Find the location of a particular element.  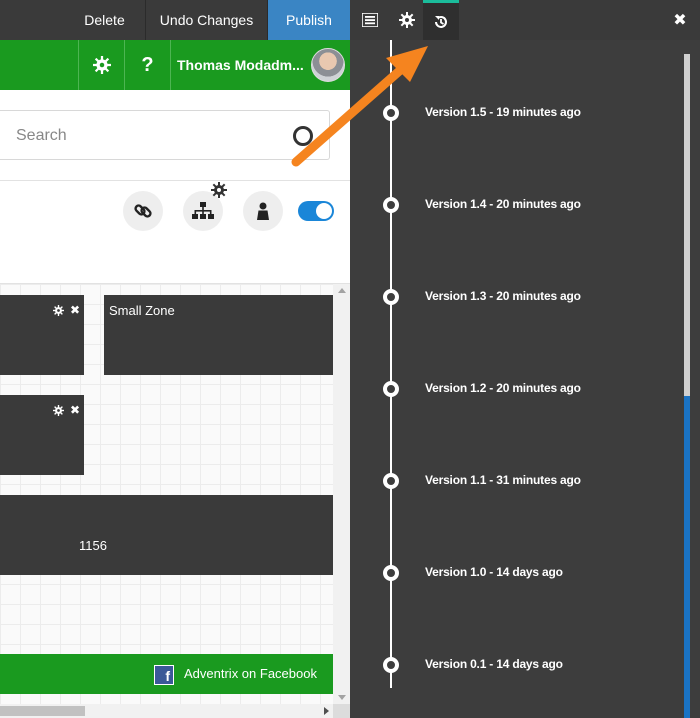

person-button is located at coordinates (263, 211).